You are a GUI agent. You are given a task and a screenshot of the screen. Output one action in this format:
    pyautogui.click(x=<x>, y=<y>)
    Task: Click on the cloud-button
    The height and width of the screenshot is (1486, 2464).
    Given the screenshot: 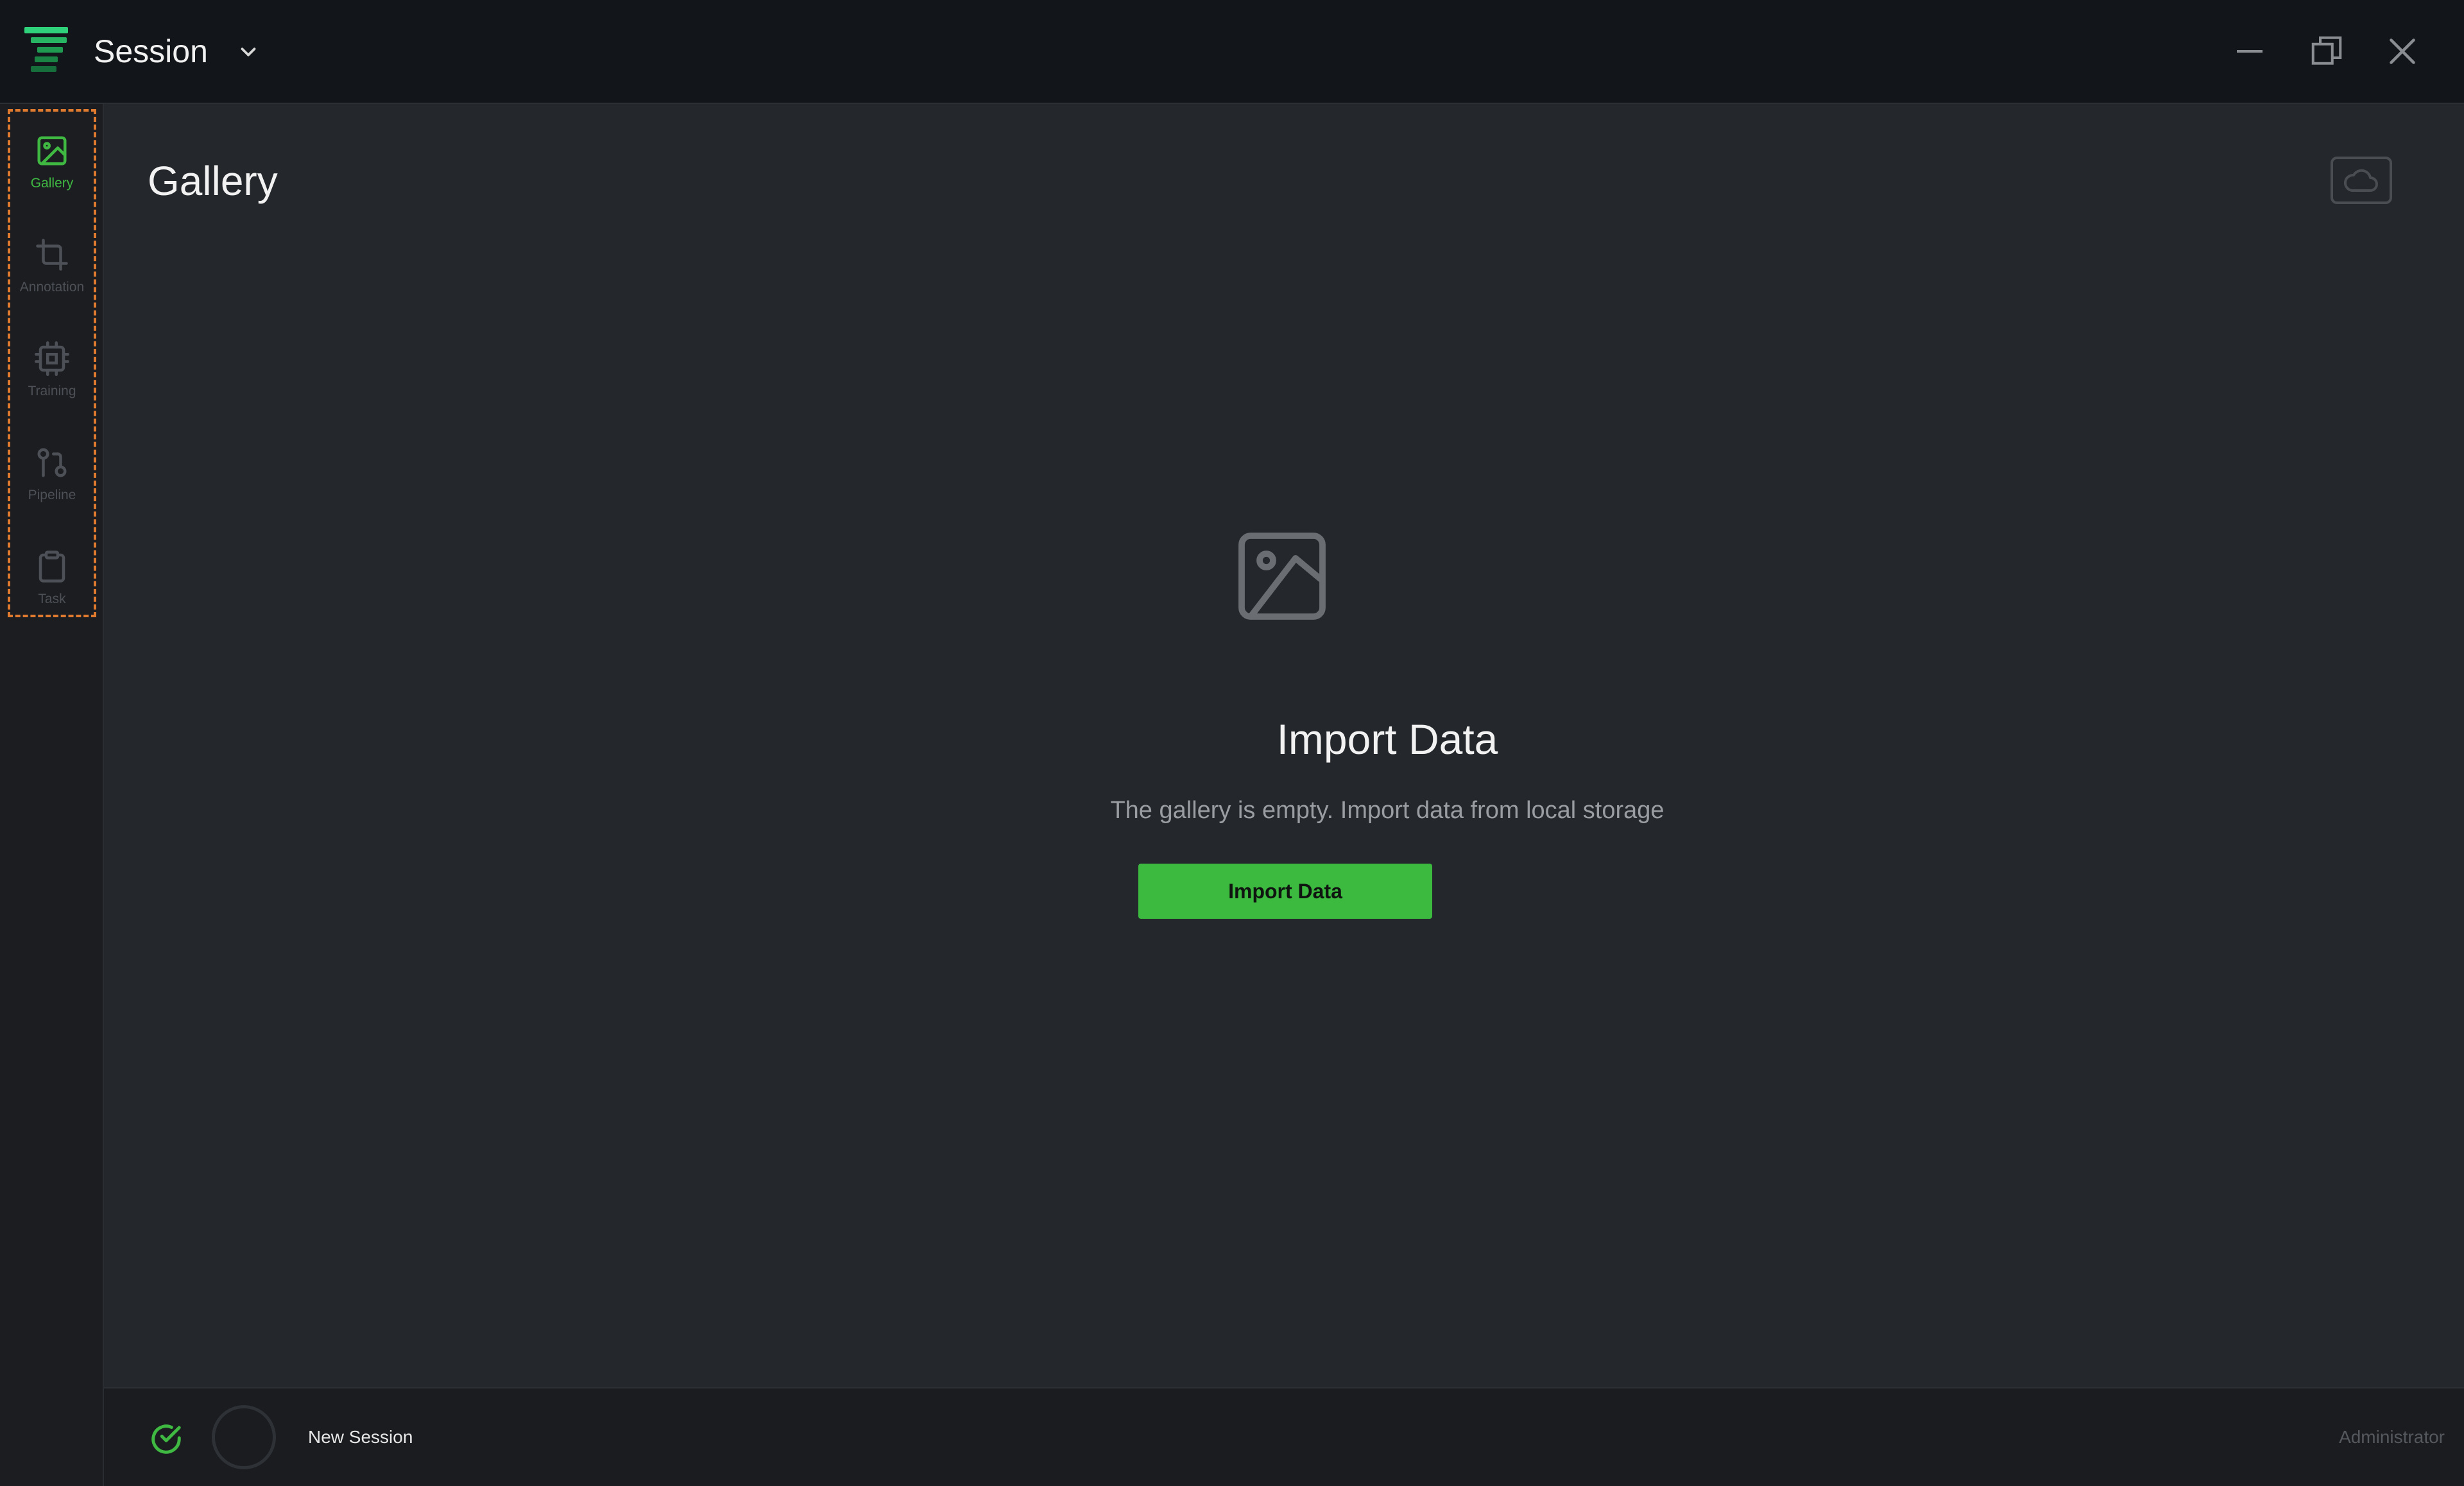 What is the action you would take?
    pyautogui.click(x=2361, y=180)
    